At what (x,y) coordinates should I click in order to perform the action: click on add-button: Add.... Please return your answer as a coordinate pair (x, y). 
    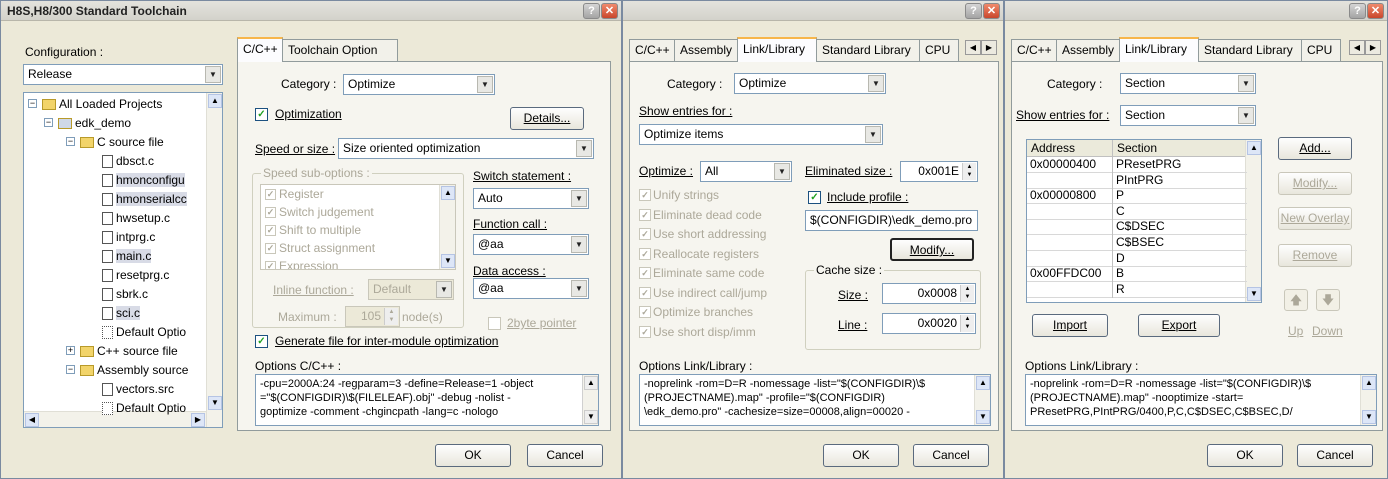
    Looking at the image, I should click on (1315, 148).